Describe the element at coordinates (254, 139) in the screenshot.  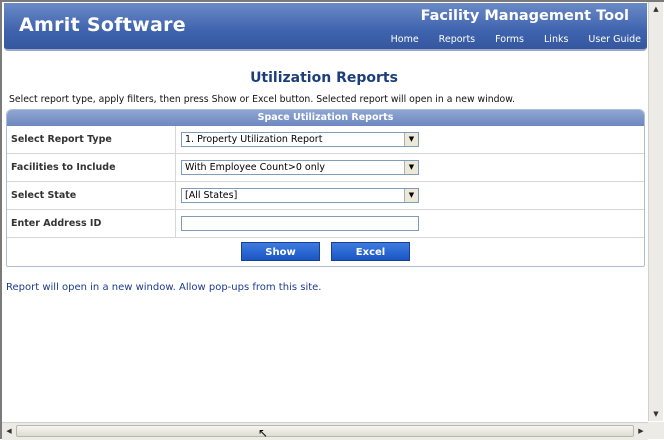
I see `report-type-value: 1. Property Utilization Report` at that location.